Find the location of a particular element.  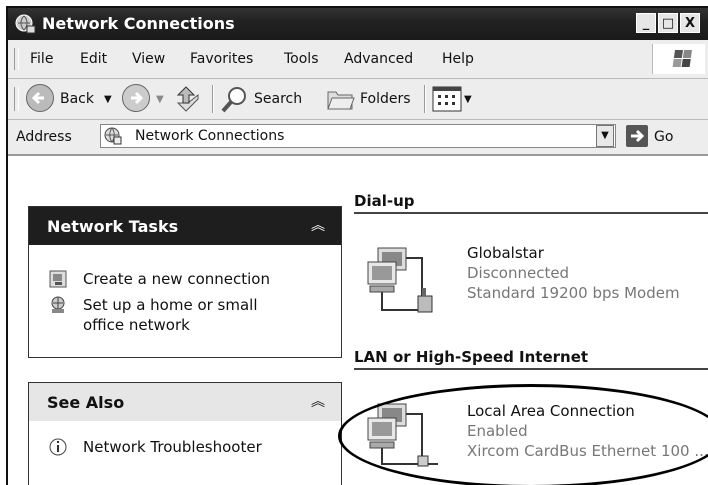

connection-status: Disconnected is located at coordinates (518, 273).